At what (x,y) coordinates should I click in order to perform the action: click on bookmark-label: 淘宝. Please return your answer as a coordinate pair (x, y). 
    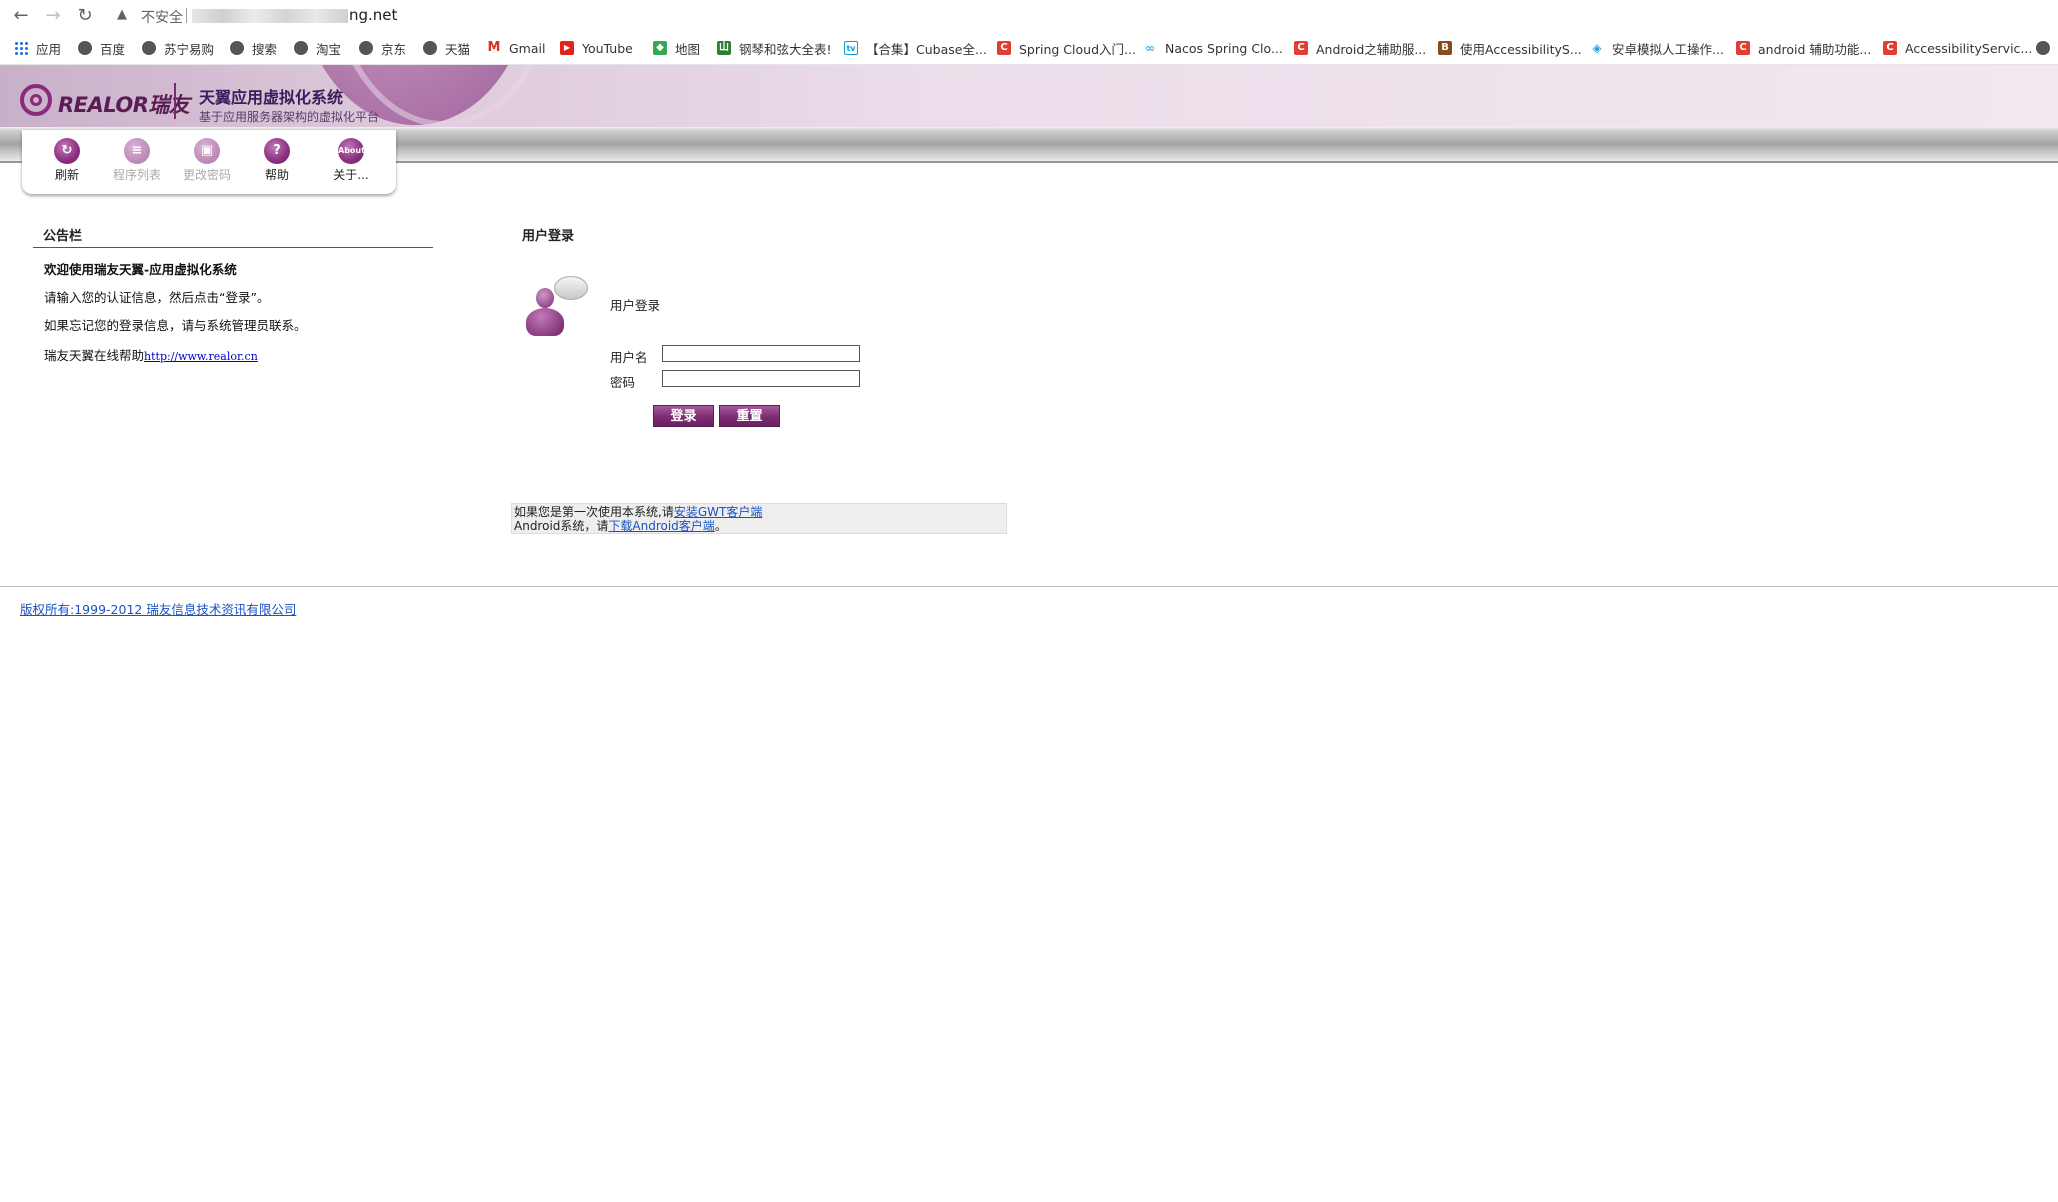
    Looking at the image, I should click on (329, 49).